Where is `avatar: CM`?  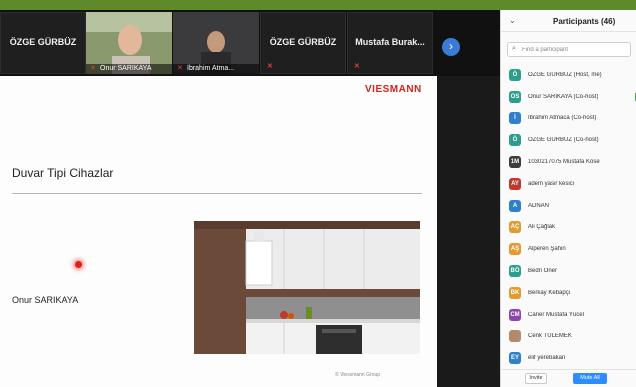
avatar: CM is located at coordinates (515, 314).